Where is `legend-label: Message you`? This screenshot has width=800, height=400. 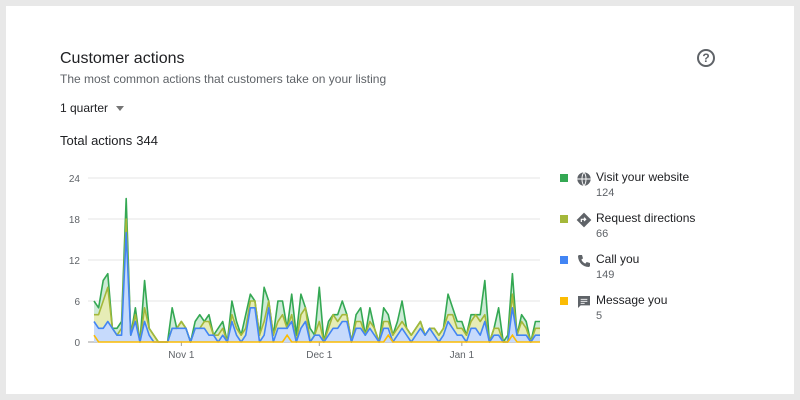
legend-label: Message you is located at coordinates (632, 300).